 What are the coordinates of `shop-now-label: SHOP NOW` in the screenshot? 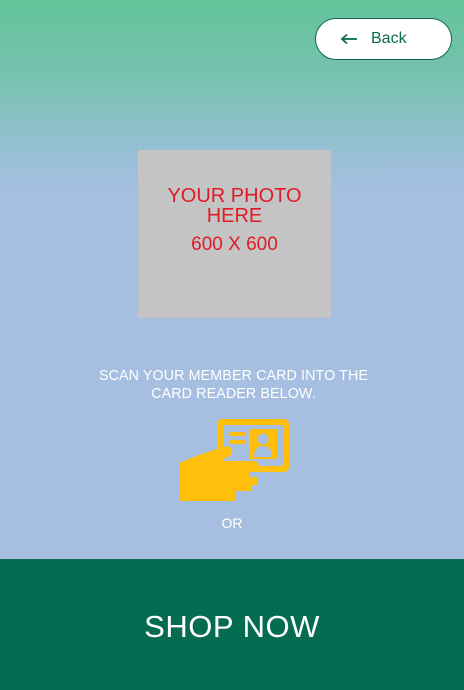 It's located at (232, 626).